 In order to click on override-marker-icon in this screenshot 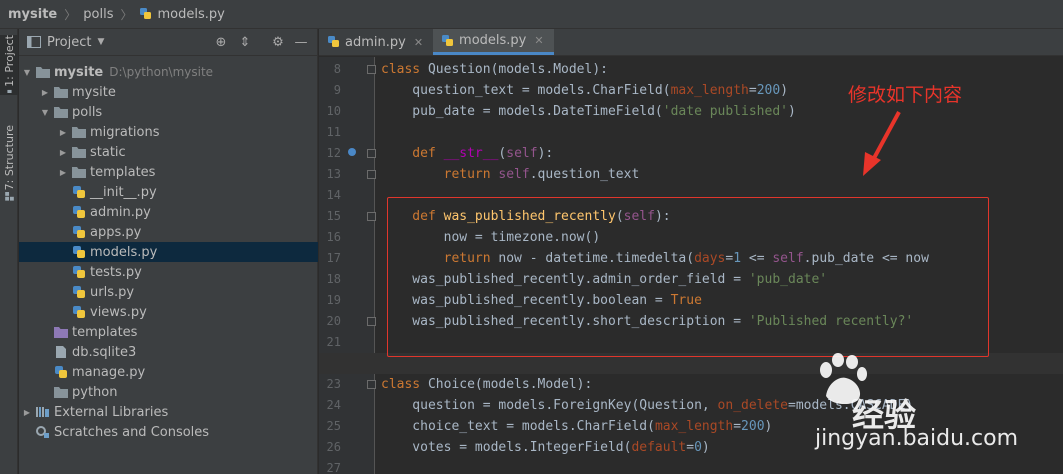, I will do `click(352, 152)`.